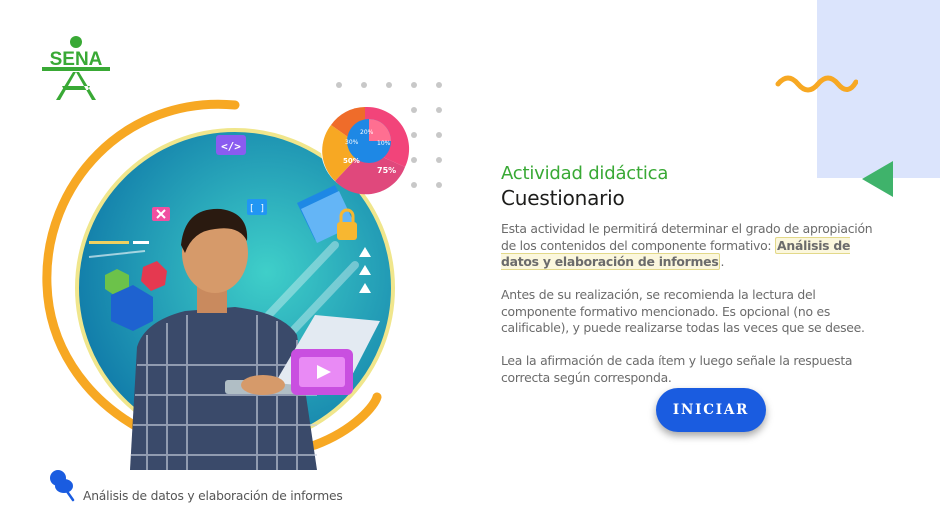 Image resolution: width=940 pixels, height=528 pixels. What do you see at coordinates (352, 142) in the screenshot?
I see `pie-label-30: 30%` at bounding box center [352, 142].